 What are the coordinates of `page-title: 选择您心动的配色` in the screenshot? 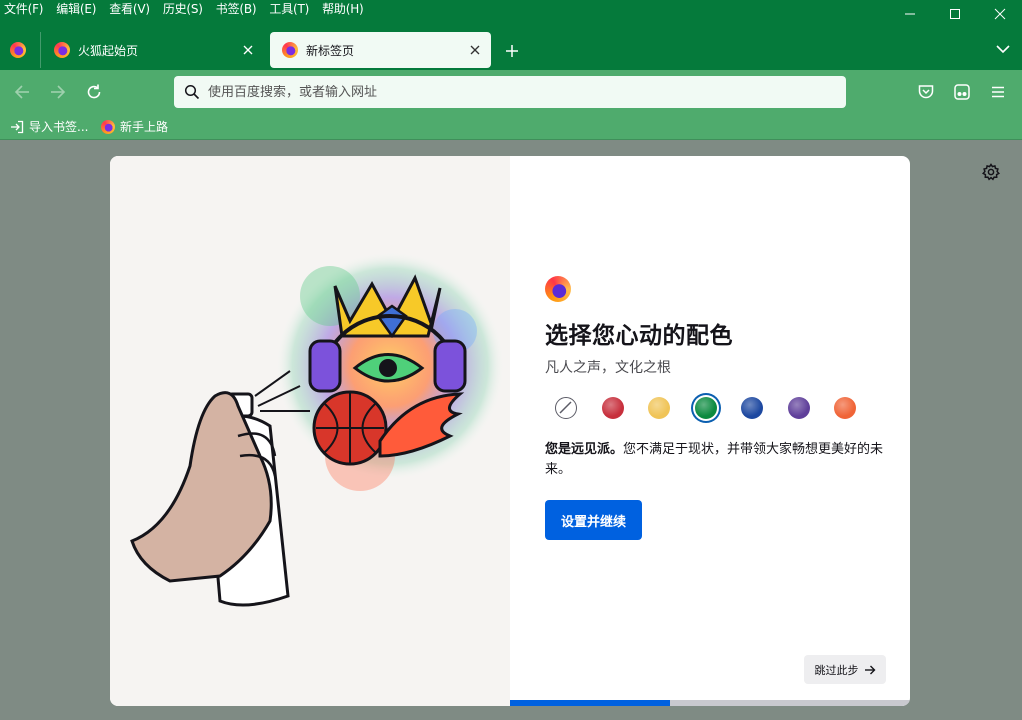 It's located at (639, 336).